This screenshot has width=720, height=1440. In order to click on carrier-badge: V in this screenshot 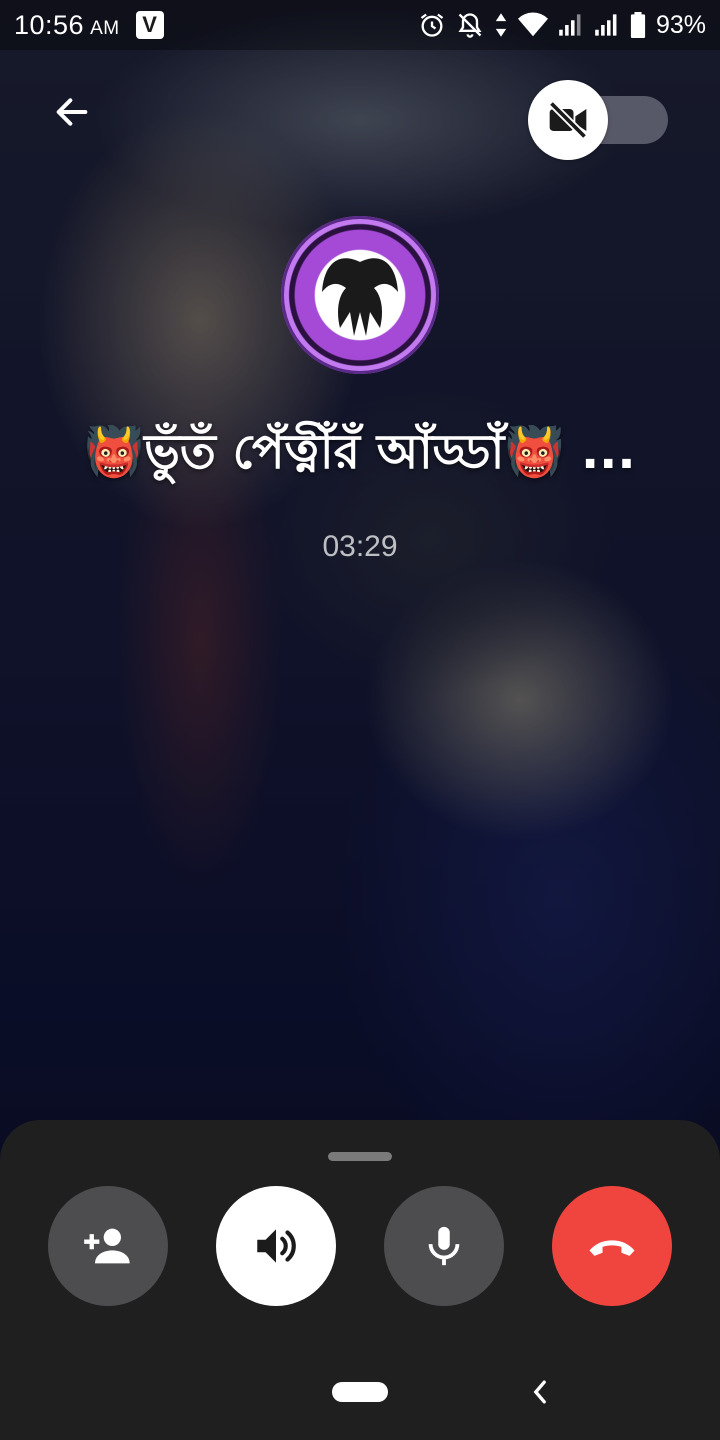, I will do `click(149, 25)`.